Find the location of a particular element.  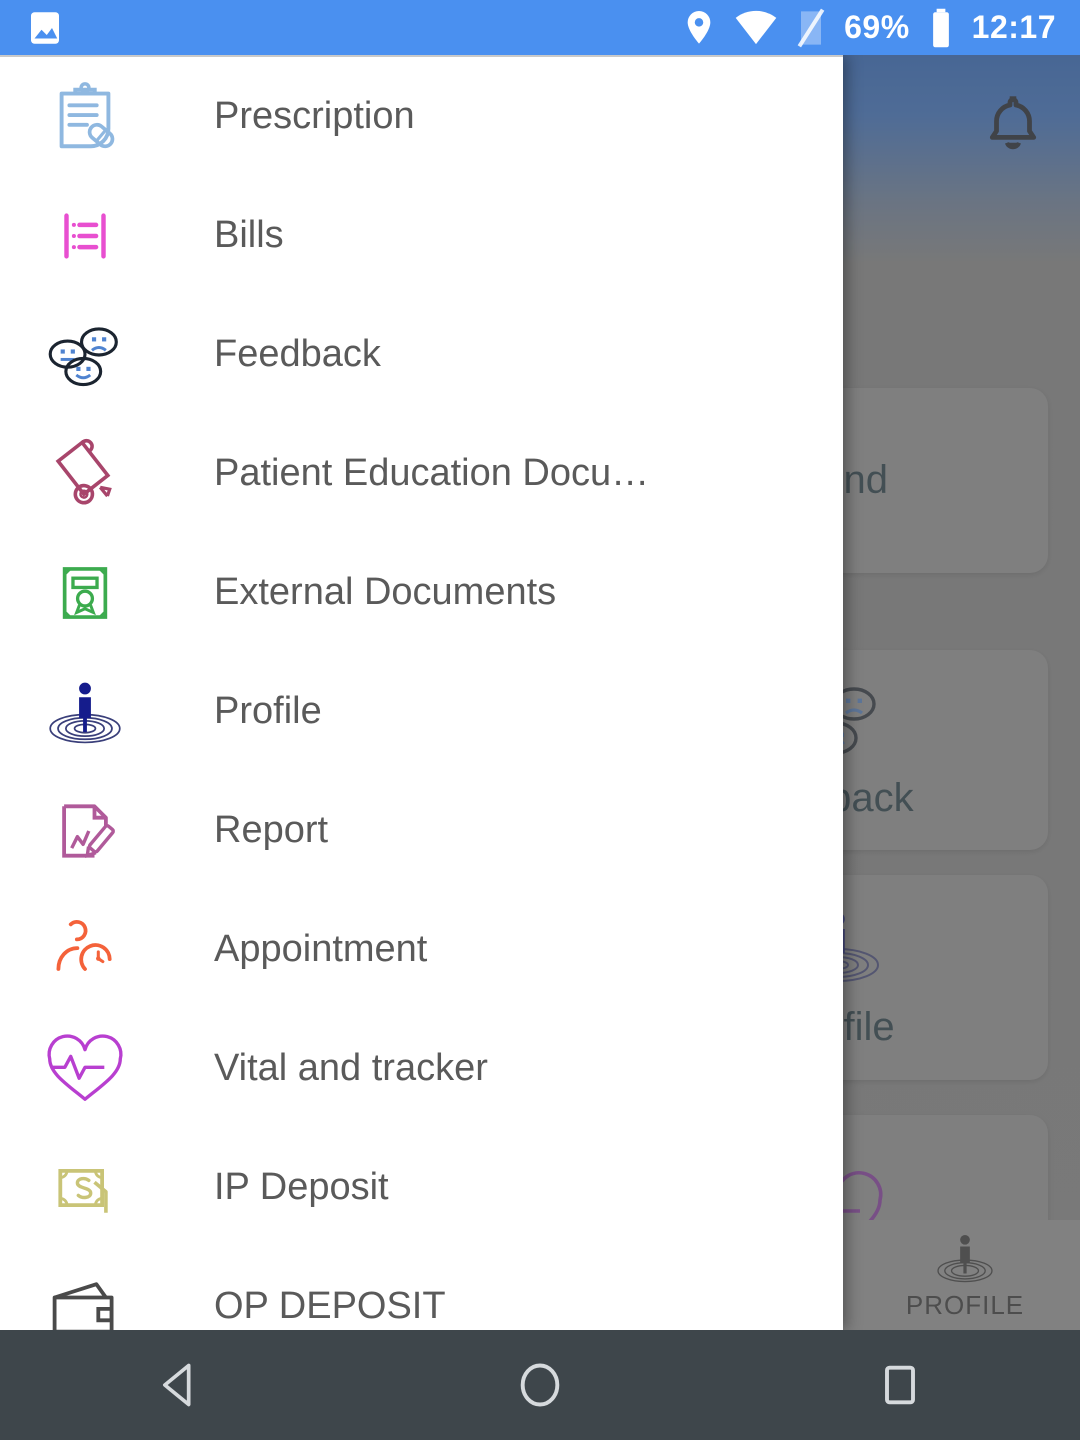

money-note-icon is located at coordinates (85, 1188).